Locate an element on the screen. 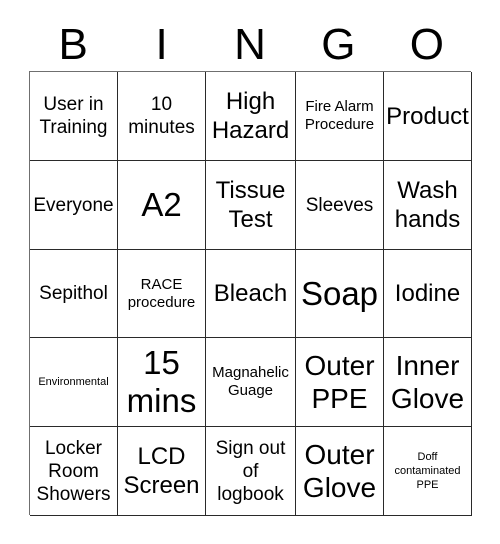  bingo-cell-label: Environmental is located at coordinates (73, 382).